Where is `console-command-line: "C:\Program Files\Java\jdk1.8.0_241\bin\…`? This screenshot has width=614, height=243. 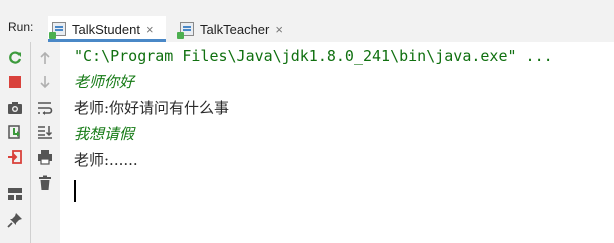
console-command-line: "C:\Program Files\Java\jdk1.8.0_241\bin\… is located at coordinates (313, 56).